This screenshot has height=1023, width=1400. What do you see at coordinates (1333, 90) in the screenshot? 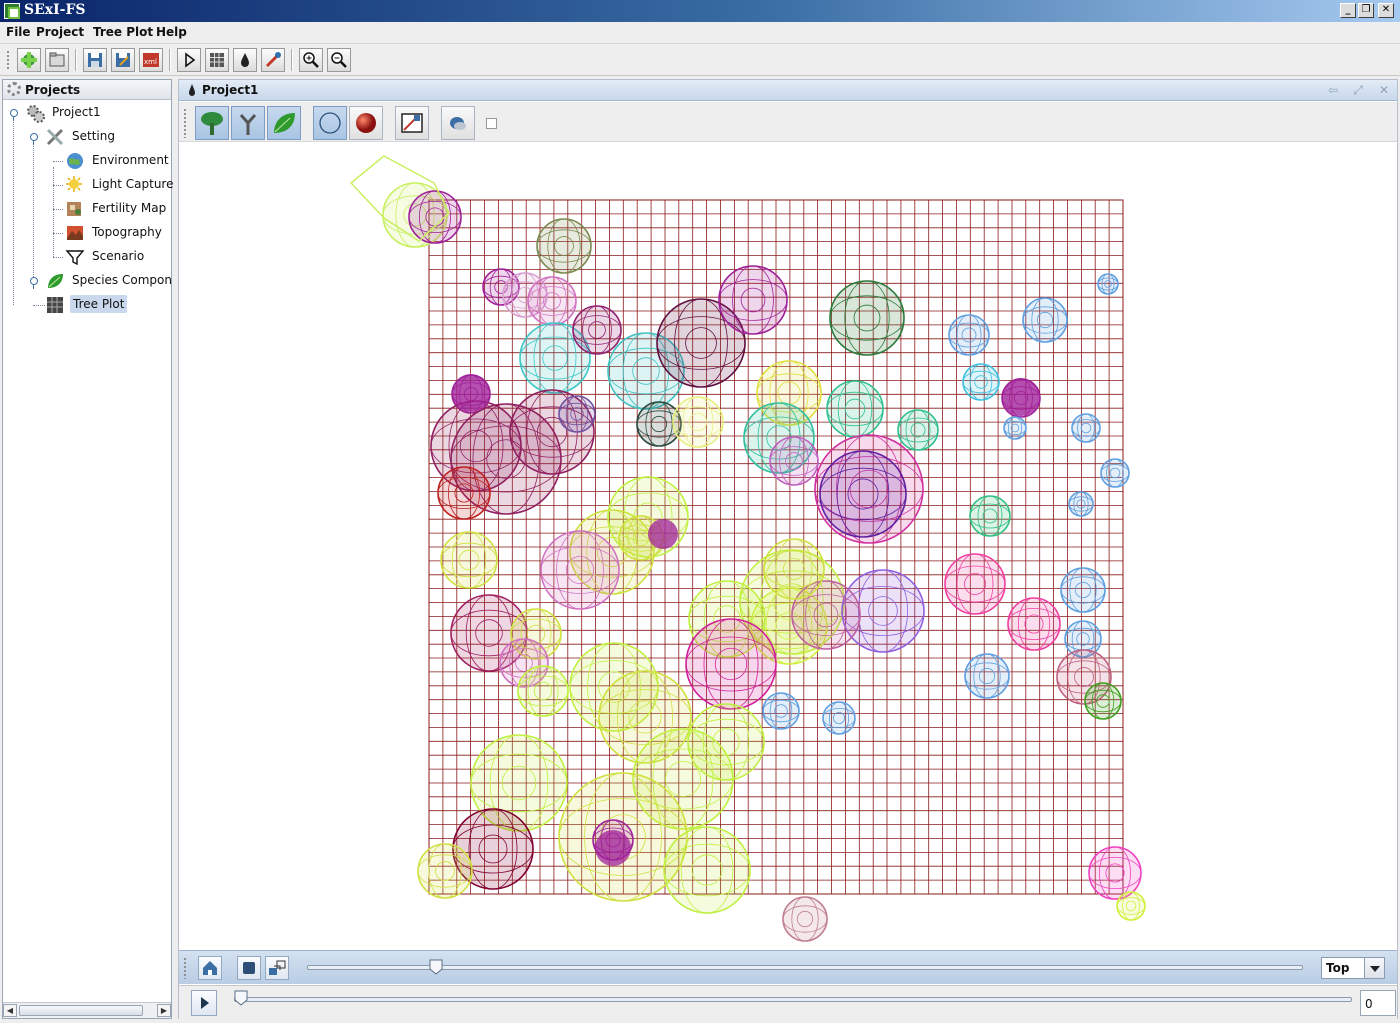
I see `pin-icon: ⇦` at bounding box center [1333, 90].